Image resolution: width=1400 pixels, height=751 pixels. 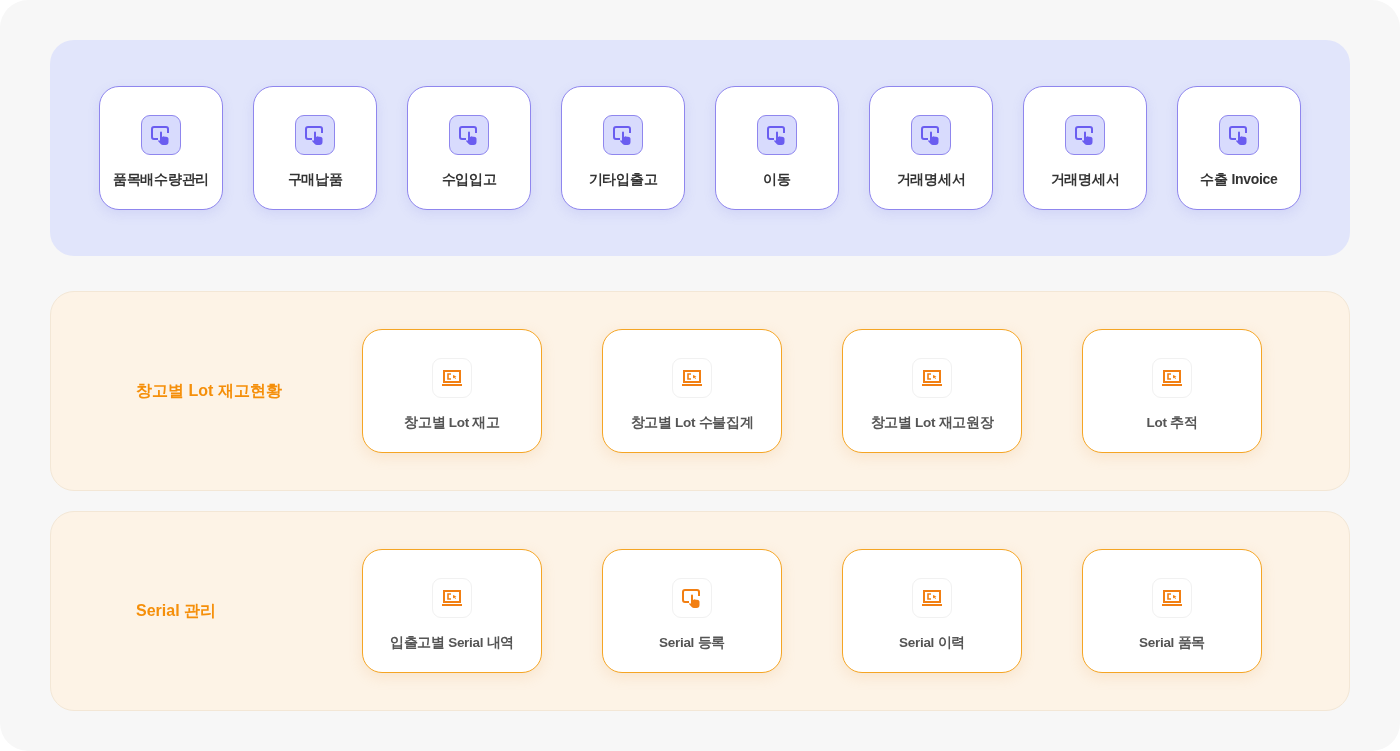 What do you see at coordinates (1172, 391) in the screenshot?
I see `menu-card: Lot 추적` at bounding box center [1172, 391].